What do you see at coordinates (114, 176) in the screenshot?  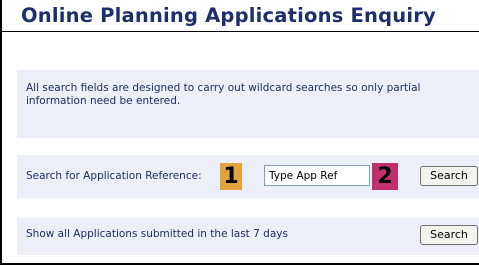 I see `reference-search-label: Search for Application Reference:` at bounding box center [114, 176].